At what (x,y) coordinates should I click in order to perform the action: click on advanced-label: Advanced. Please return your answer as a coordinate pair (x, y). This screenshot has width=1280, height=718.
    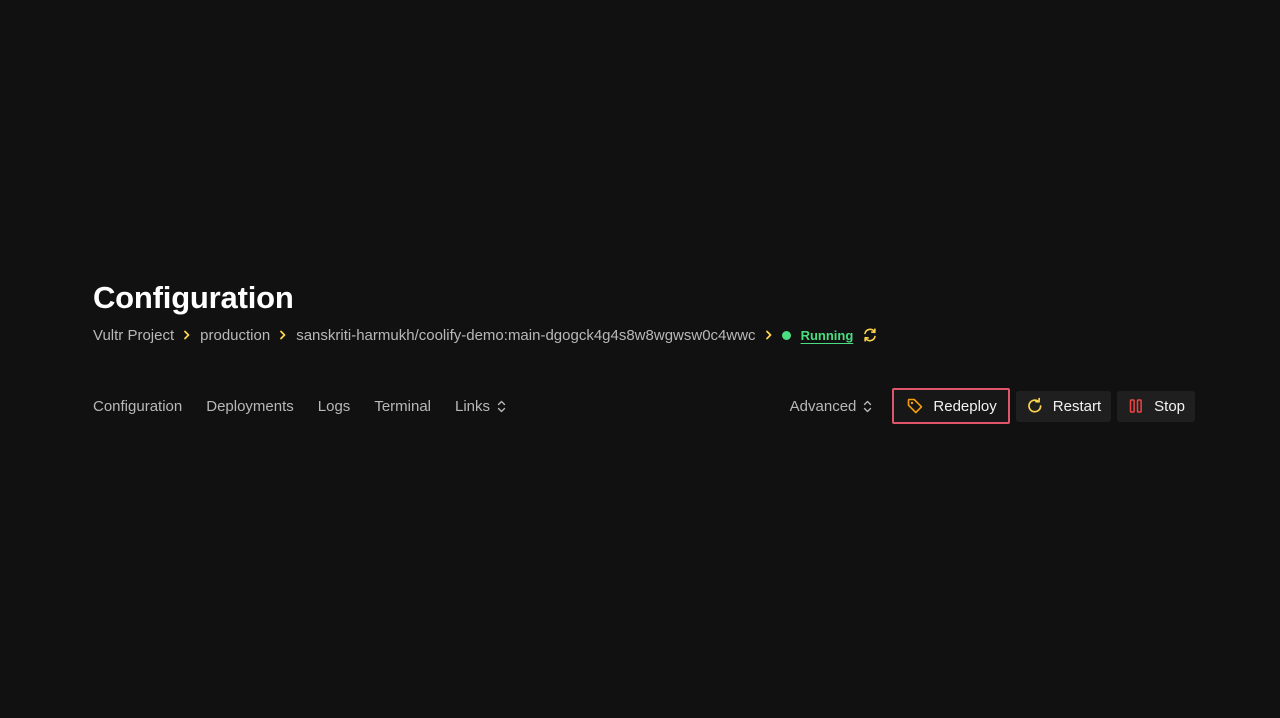
    Looking at the image, I should click on (823, 406).